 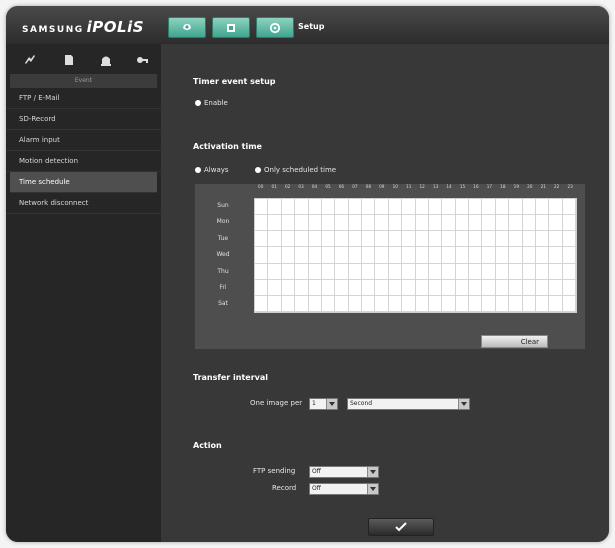 I want to click on video-setup-button, so click(x=30, y=59).